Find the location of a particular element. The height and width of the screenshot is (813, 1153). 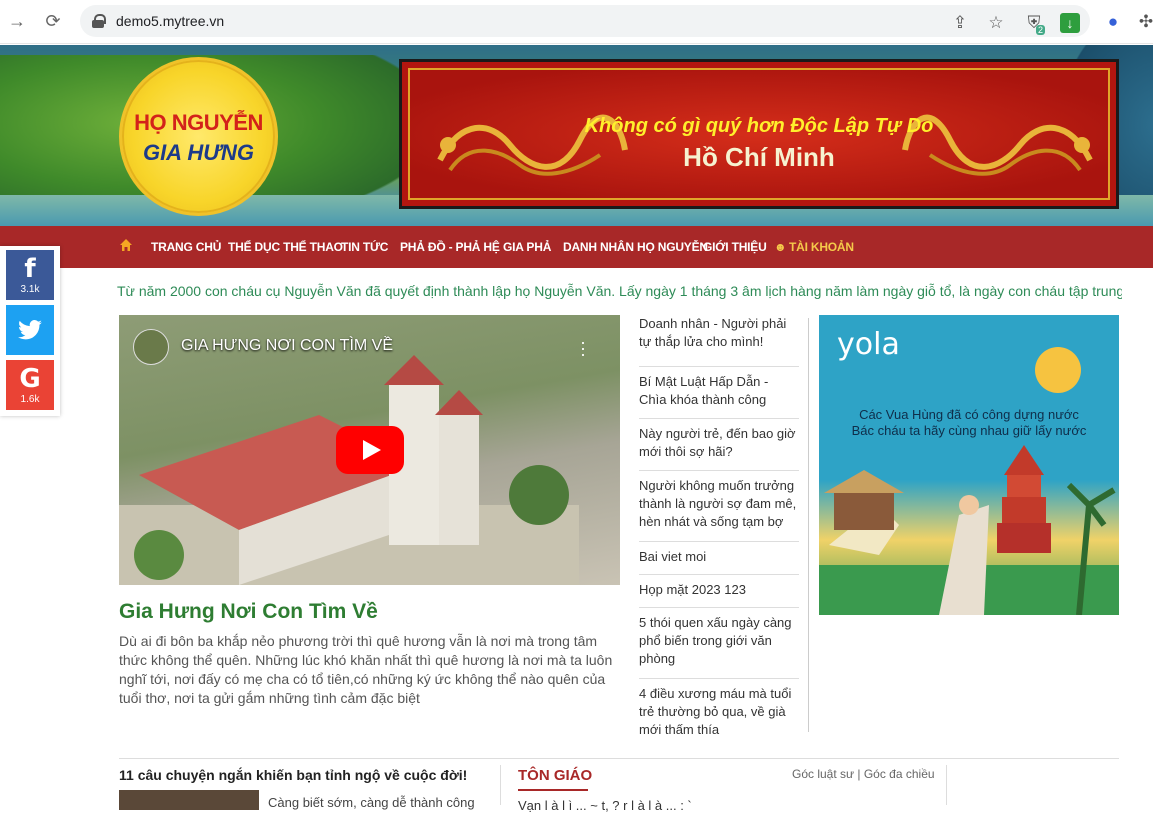

play-button is located at coordinates (370, 450).